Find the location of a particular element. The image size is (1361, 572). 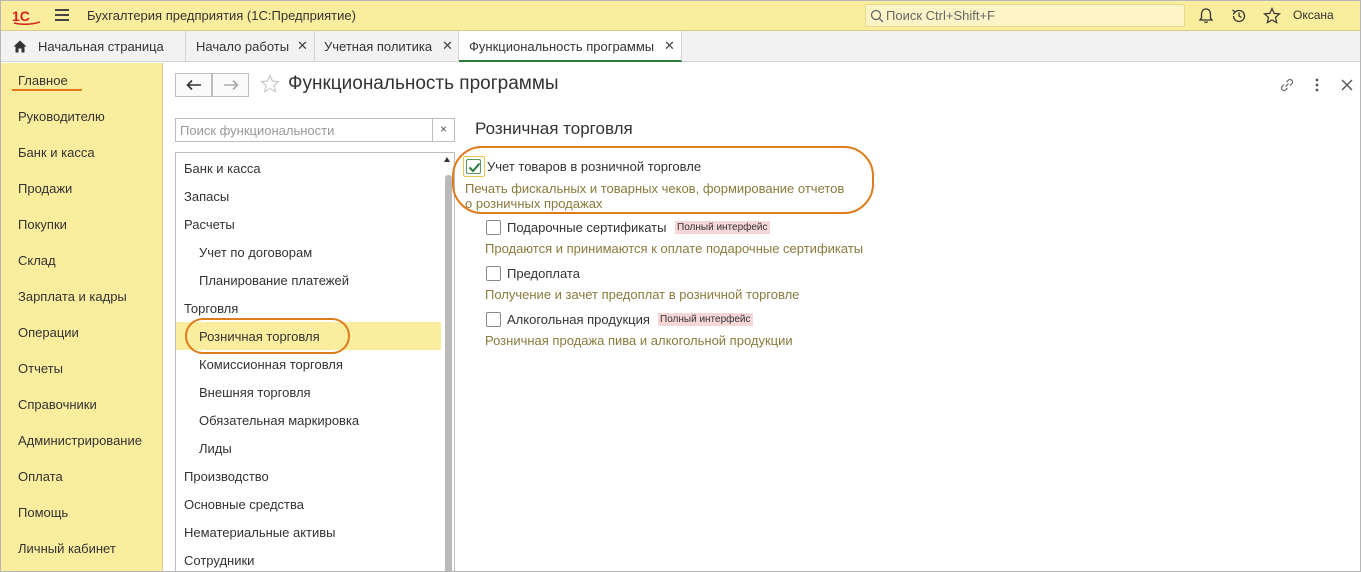

active-section-underline is located at coordinates (47, 90).